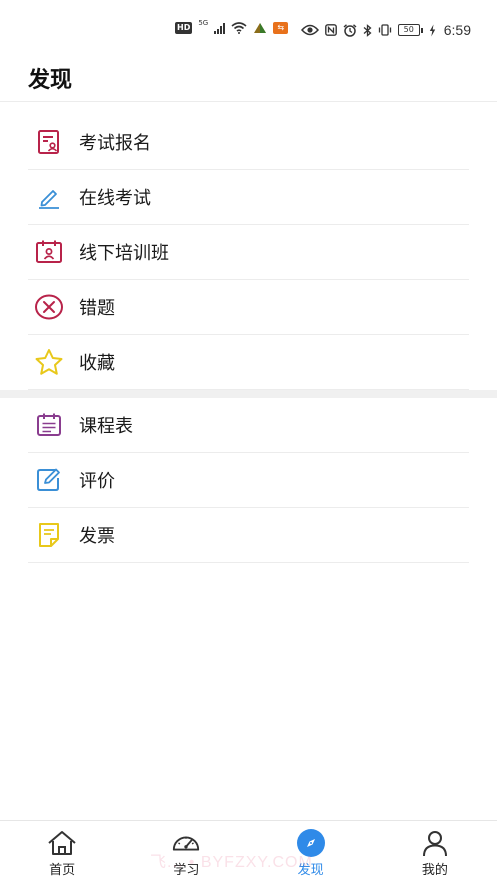 This screenshot has width=497, height=883. I want to click on compass-icon, so click(310, 843).